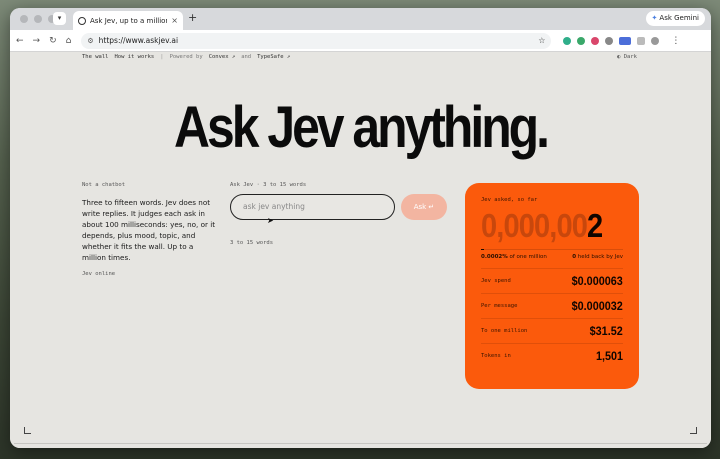 Image resolution: width=720 pixels, height=459 pixels. I want to click on bookmark-star-icon: ☆, so click(541, 40).